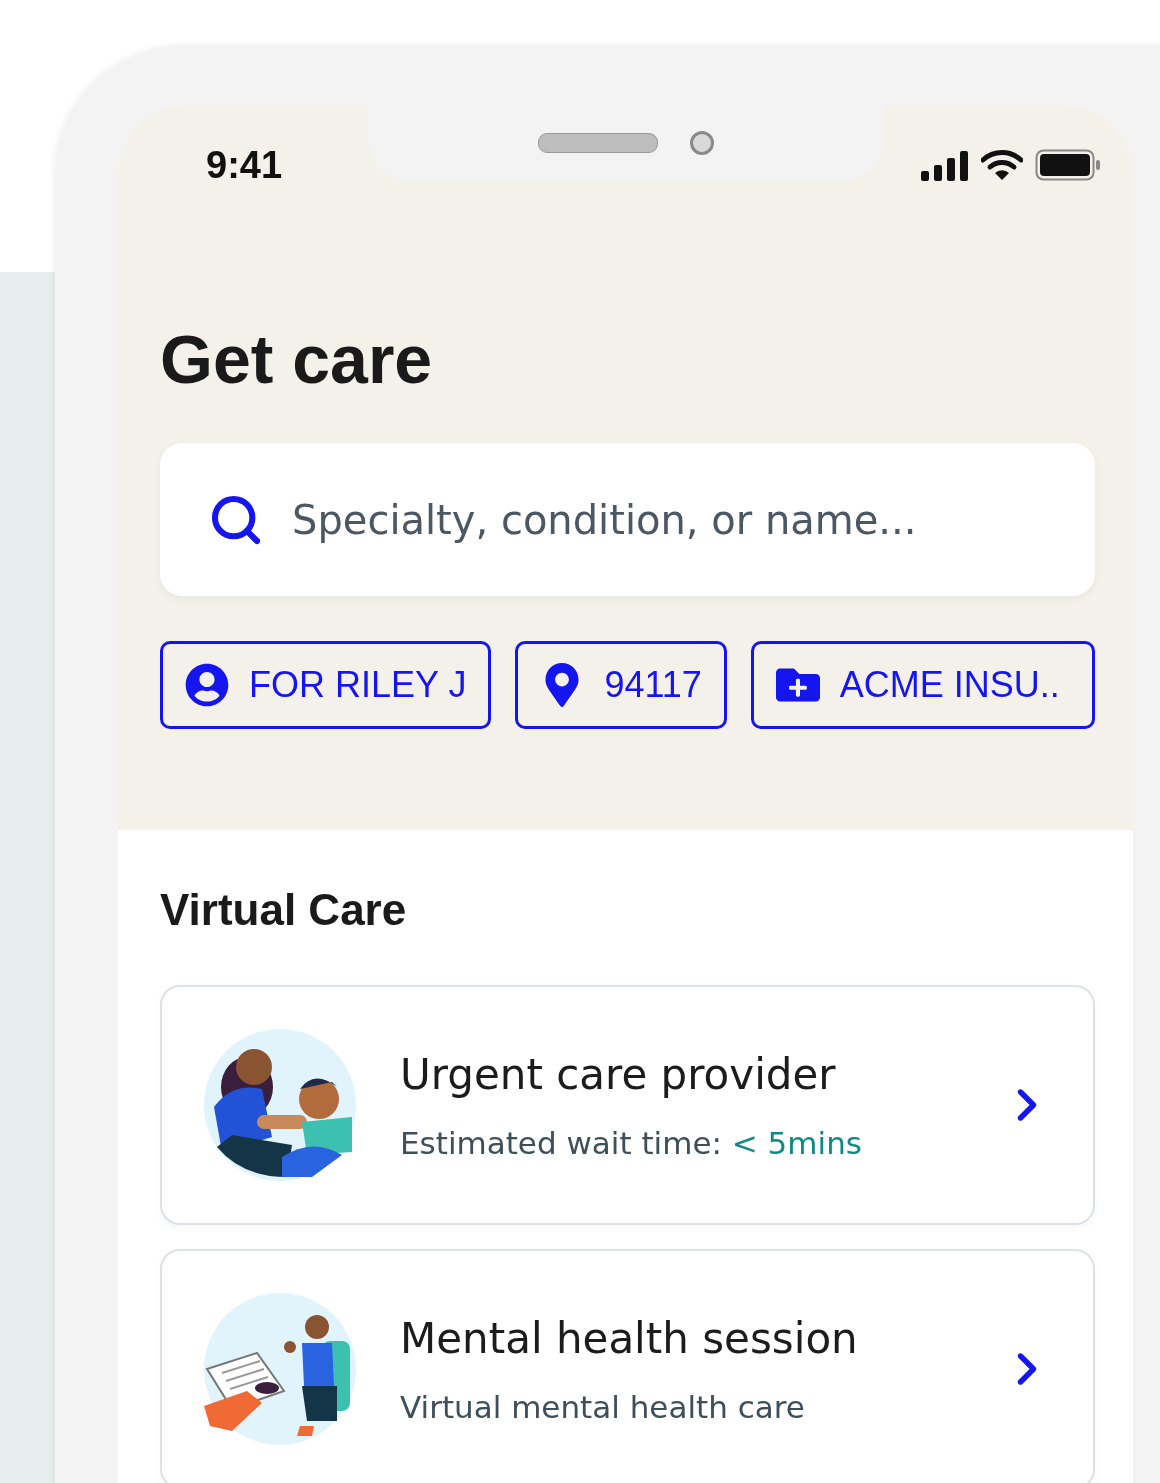  What do you see at coordinates (629, 1338) in the screenshot?
I see `card-title: Mental health session` at bounding box center [629, 1338].